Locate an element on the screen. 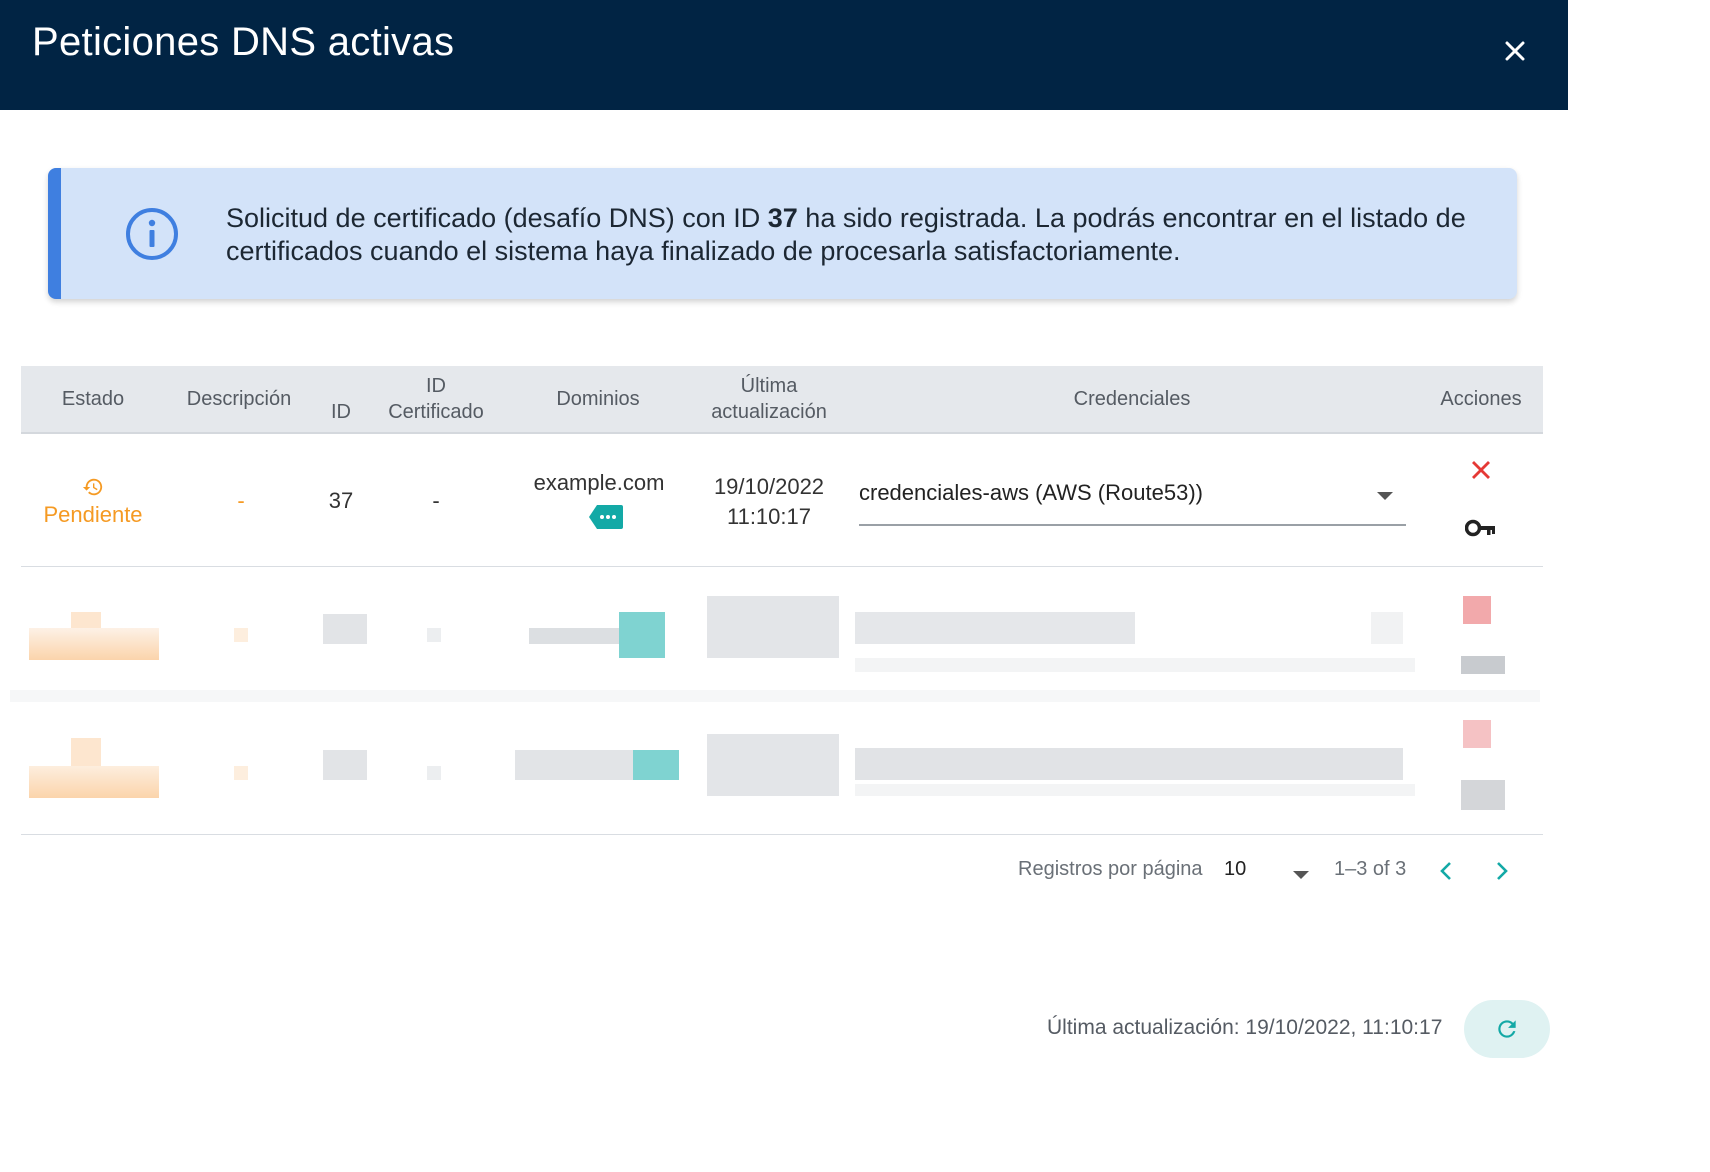 This screenshot has width=1710, height=1172. last-update-value: 19/10/2022 11:10:17 is located at coordinates (769, 501).